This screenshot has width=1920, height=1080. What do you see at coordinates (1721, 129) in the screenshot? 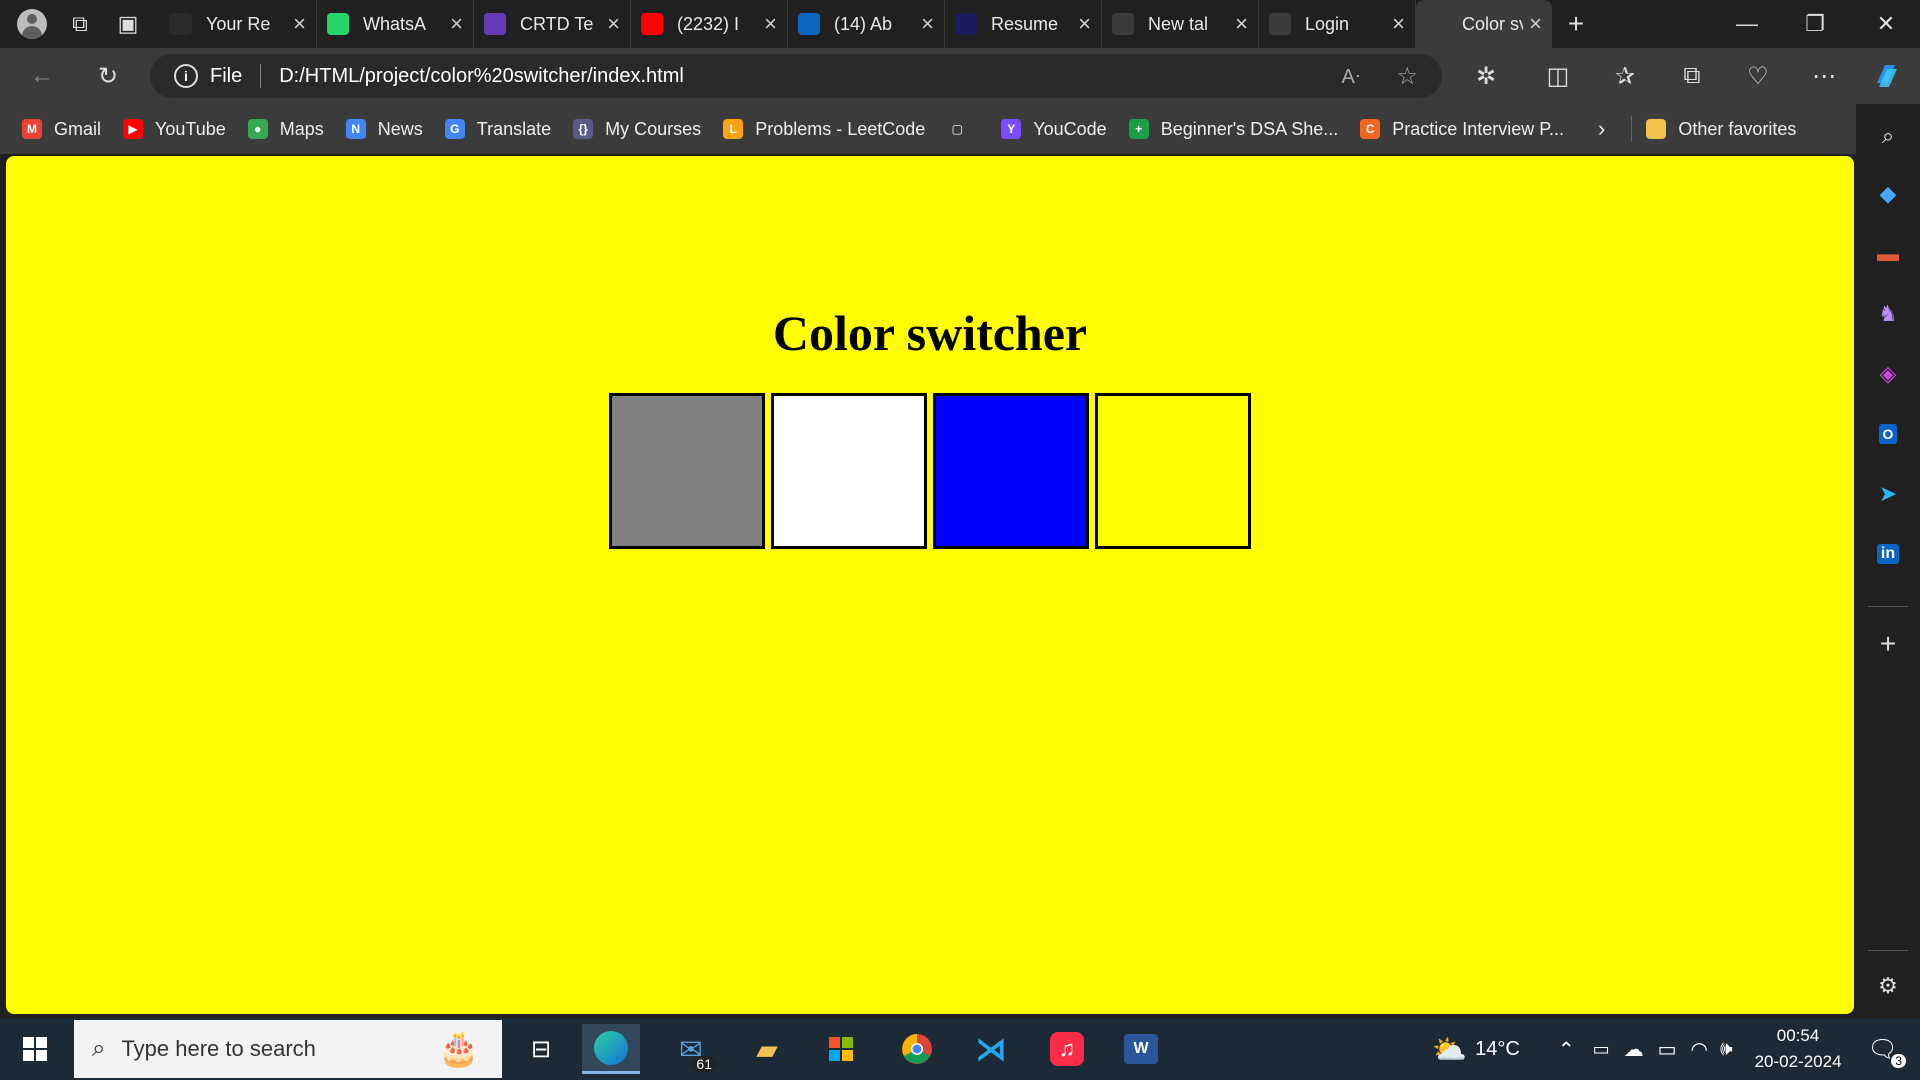
I see `other-favorites-folder: Other favorites` at bounding box center [1721, 129].